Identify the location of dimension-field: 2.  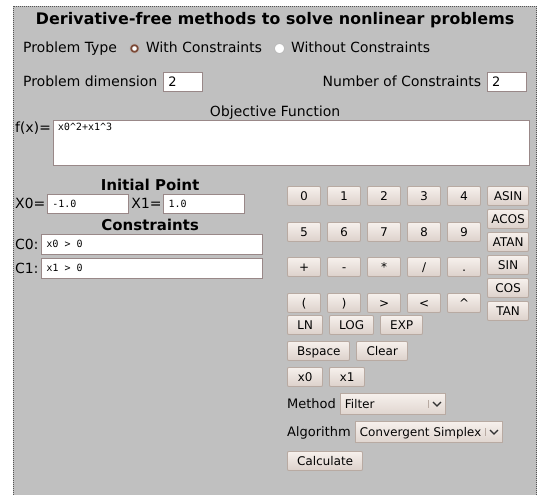
(183, 82).